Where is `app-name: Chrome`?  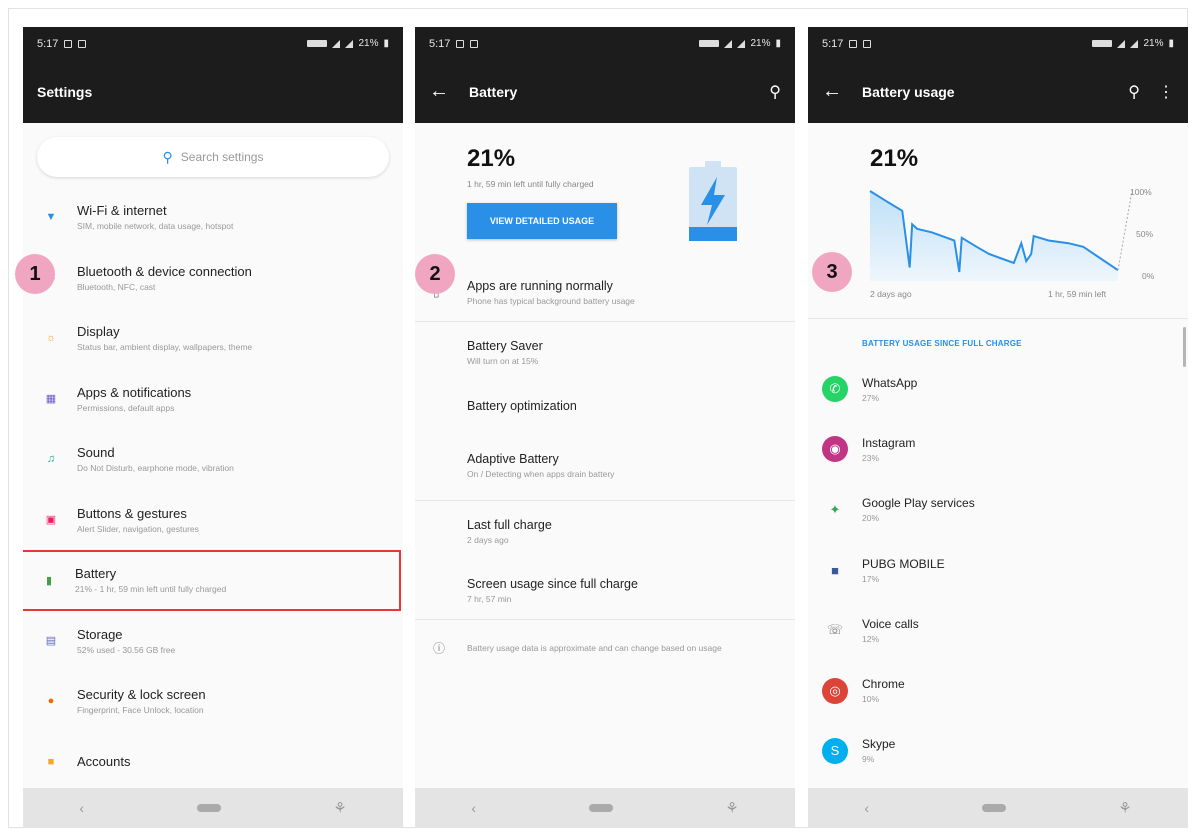 app-name: Chrome is located at coordinates (883, 684).